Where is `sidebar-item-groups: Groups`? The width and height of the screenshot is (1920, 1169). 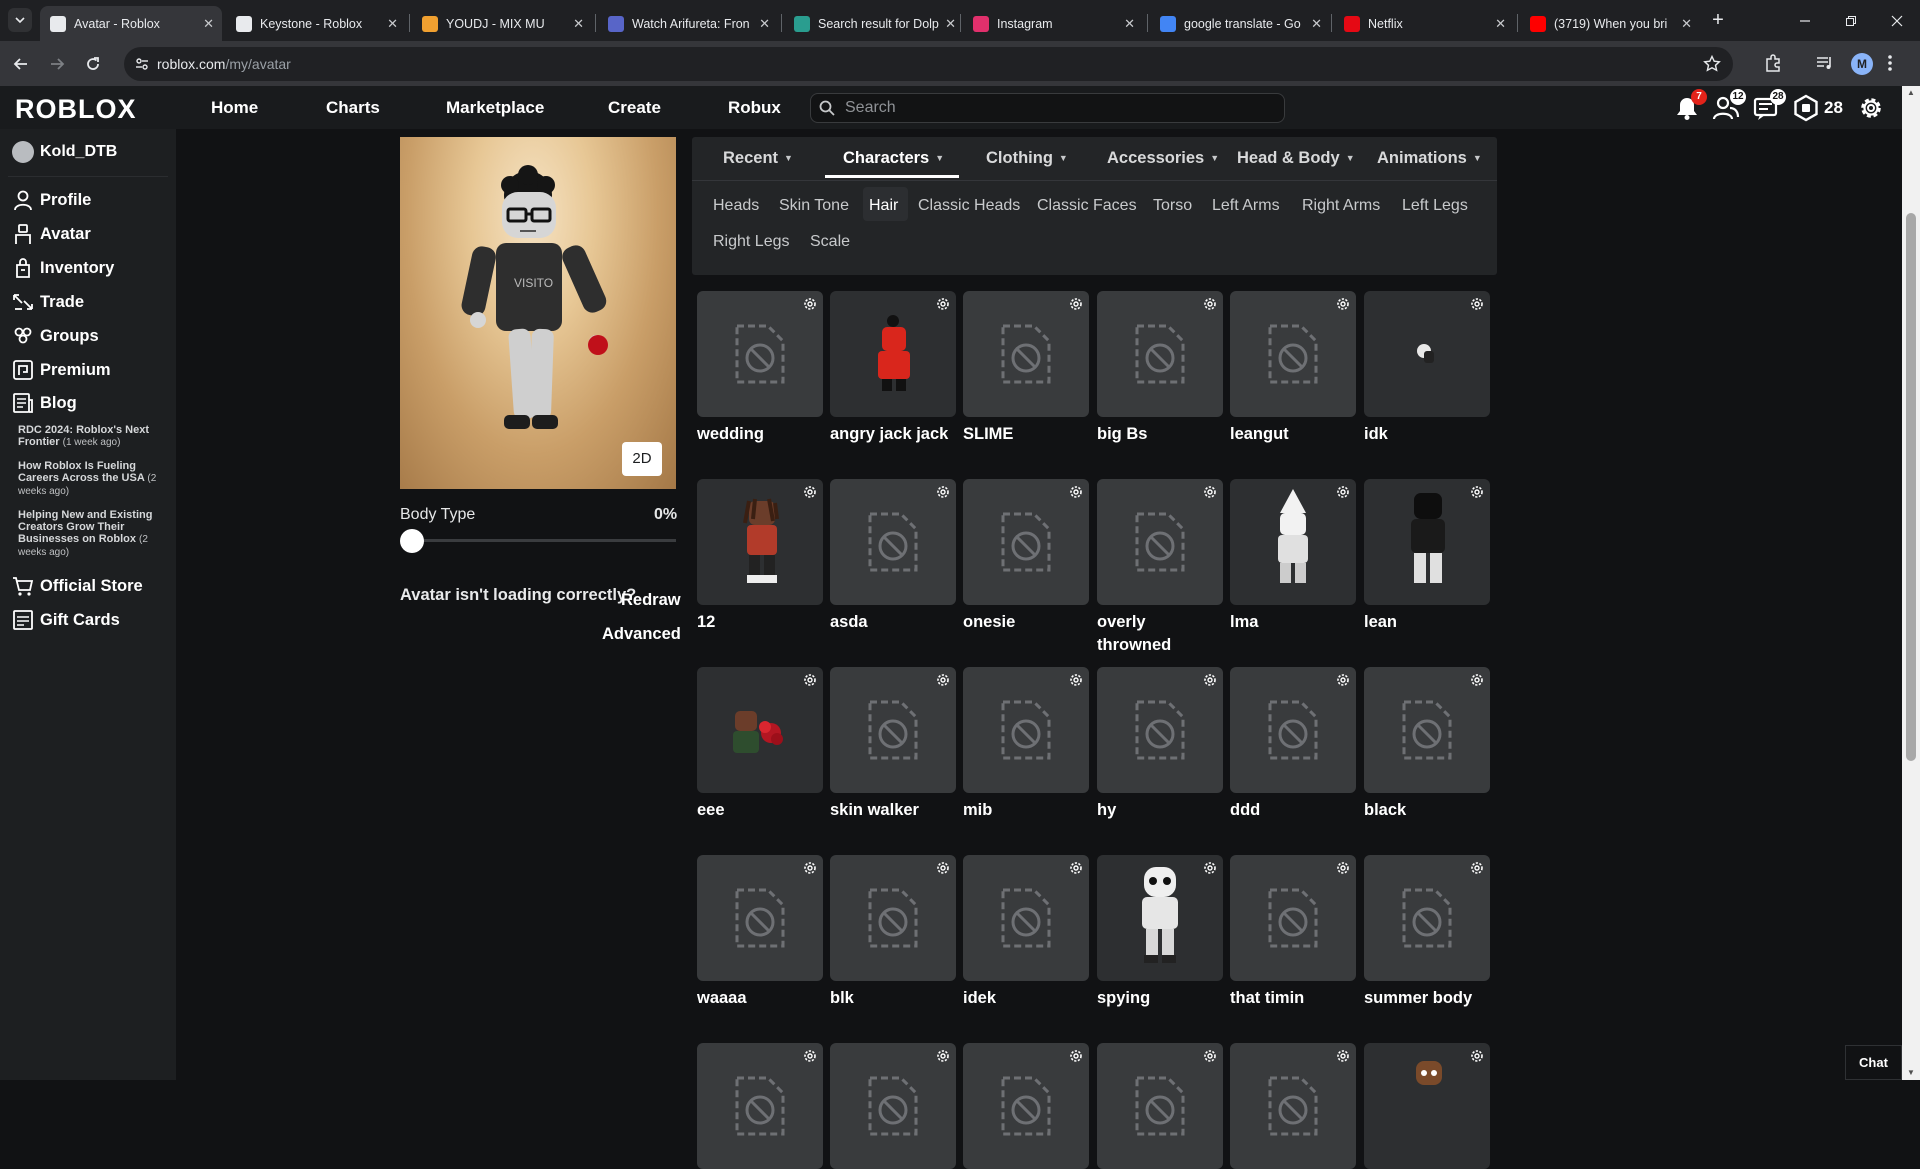 sidebar-item-groups: Groups is located at coordinates (55, 336).